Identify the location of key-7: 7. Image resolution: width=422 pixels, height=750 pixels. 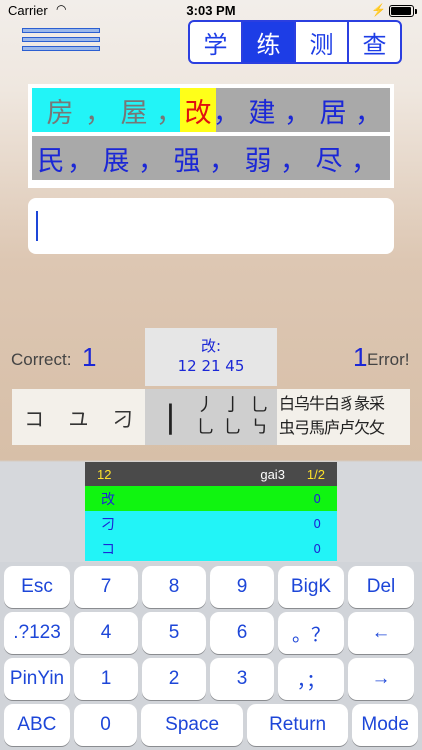
(106, 587).